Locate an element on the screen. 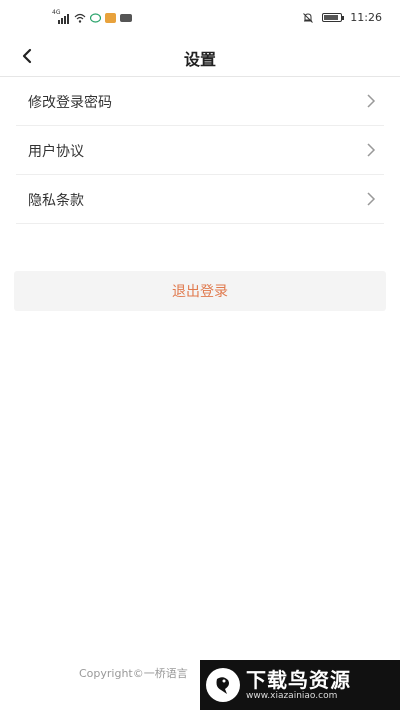  battery-icon is located at coordinates (333, 17).